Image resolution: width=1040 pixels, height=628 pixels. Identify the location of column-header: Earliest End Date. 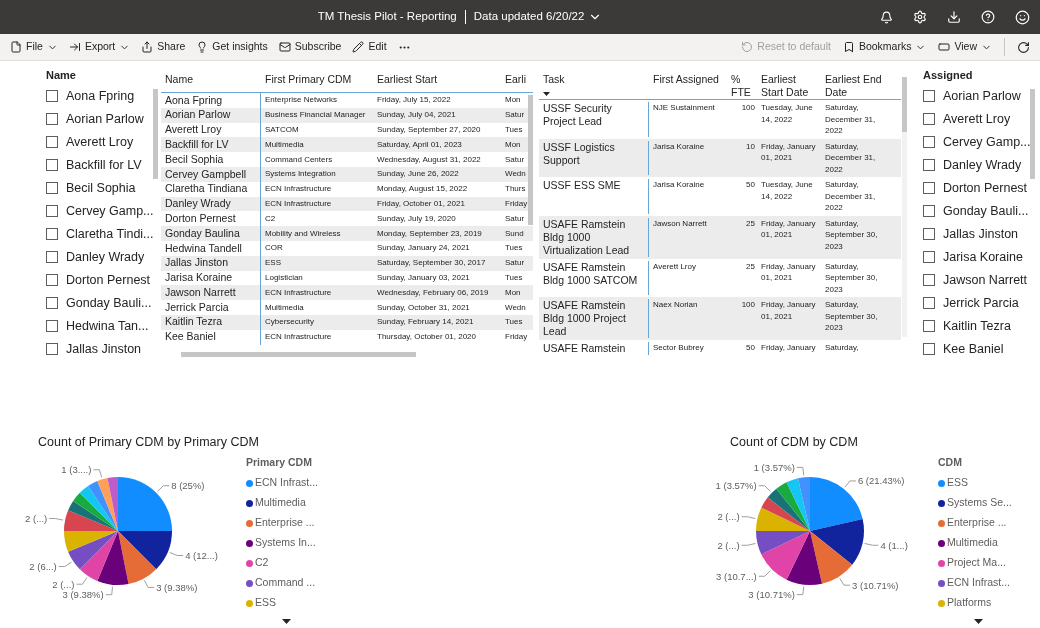
(858, 86).